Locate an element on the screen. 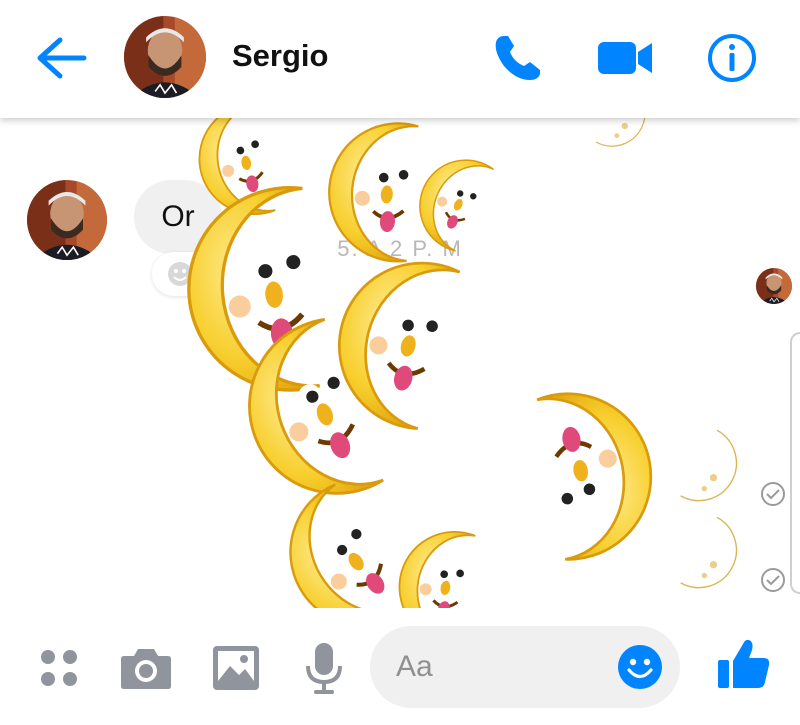 This screenshot has height=725, width=800. camera-button is located at coordinates (146, 668).